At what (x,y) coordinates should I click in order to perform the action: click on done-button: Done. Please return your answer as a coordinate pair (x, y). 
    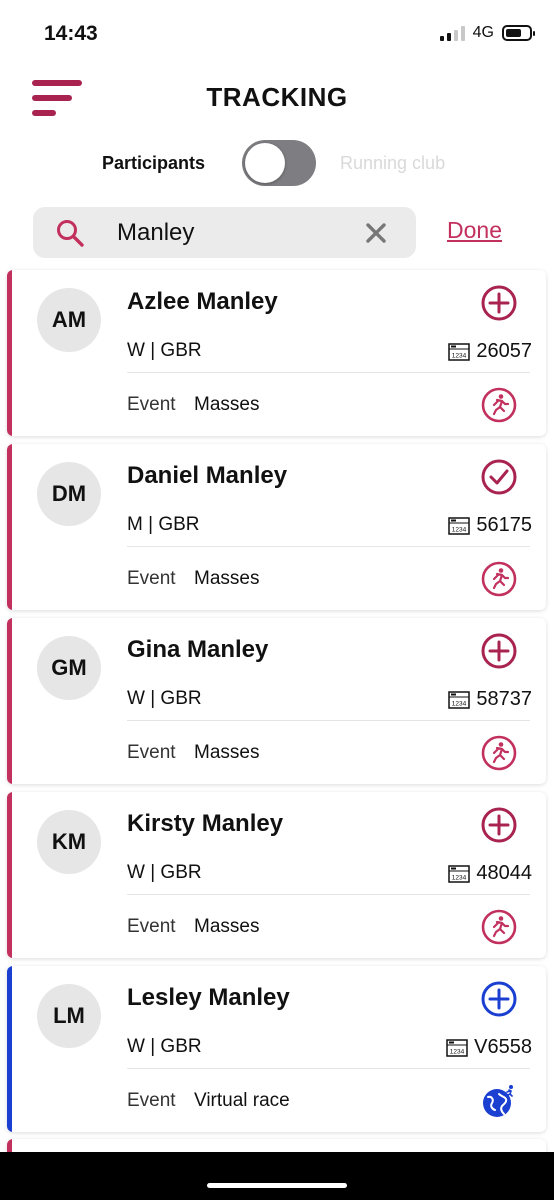
    Looking at the image, I should click on (474, 230).